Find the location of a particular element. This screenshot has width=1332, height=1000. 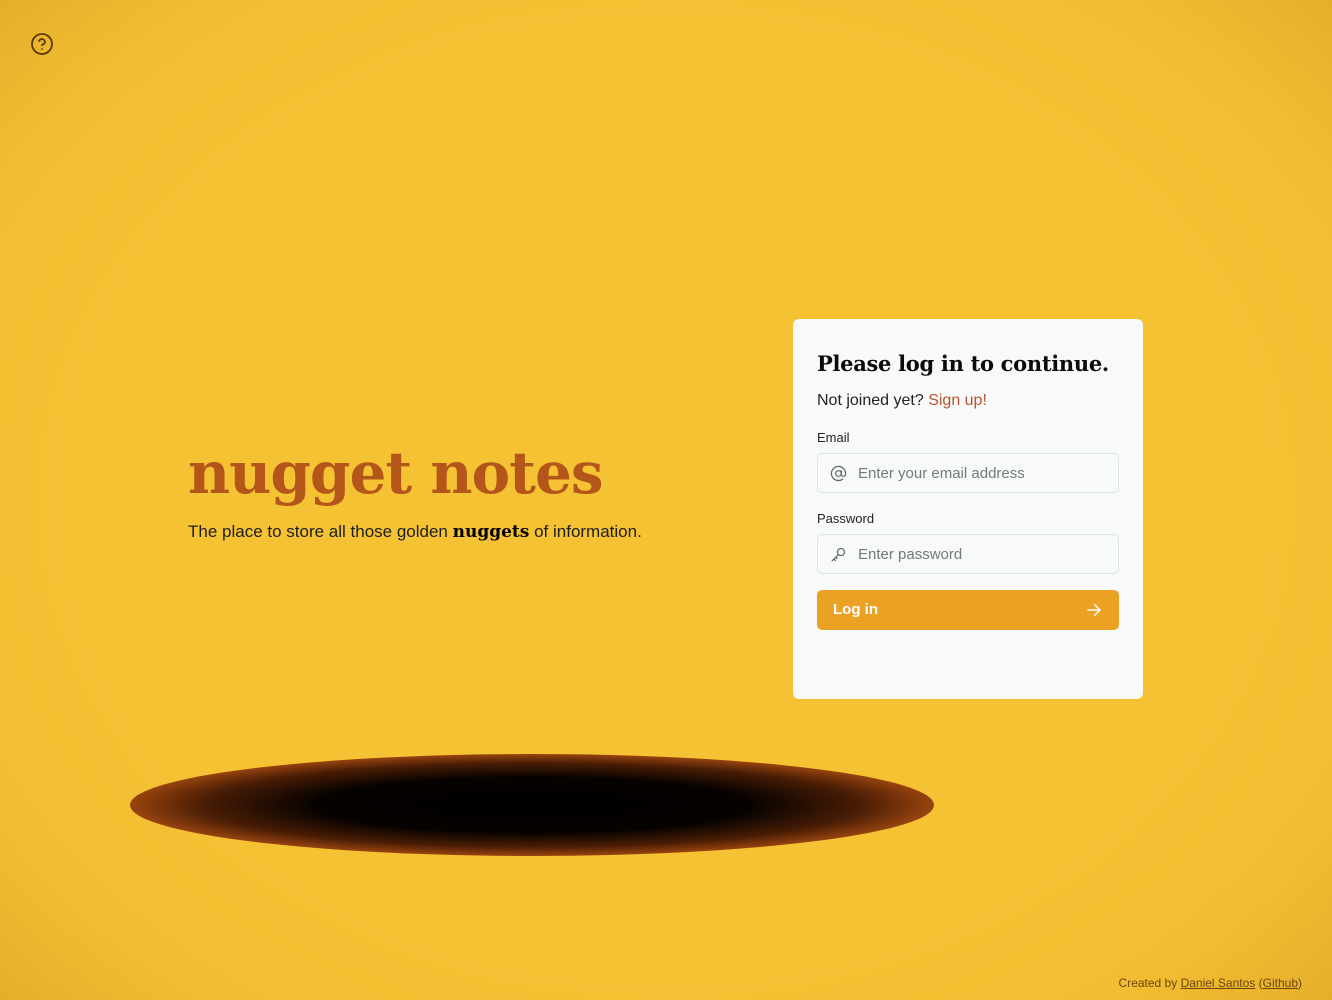

tagline-text-start: The place to store all those golden is located at coordinates (320, 531).